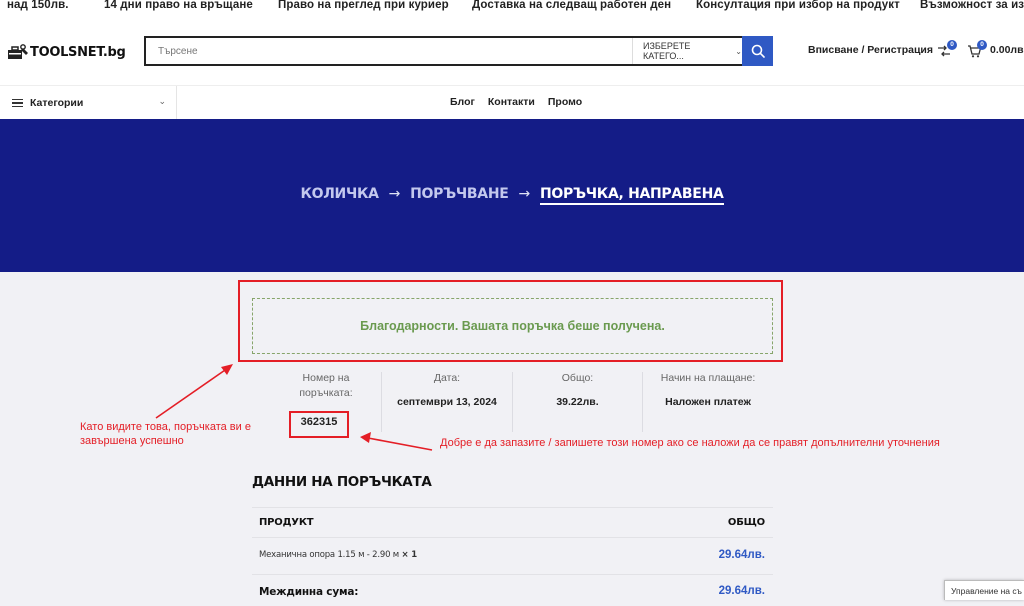 Image resolution: width=1024 pixels, height=606 pixels. Describe the element at coordinates (512, 591) in the screenshot. I see `subtotal-row: Междинна сума: 29.64лв.` at that location.